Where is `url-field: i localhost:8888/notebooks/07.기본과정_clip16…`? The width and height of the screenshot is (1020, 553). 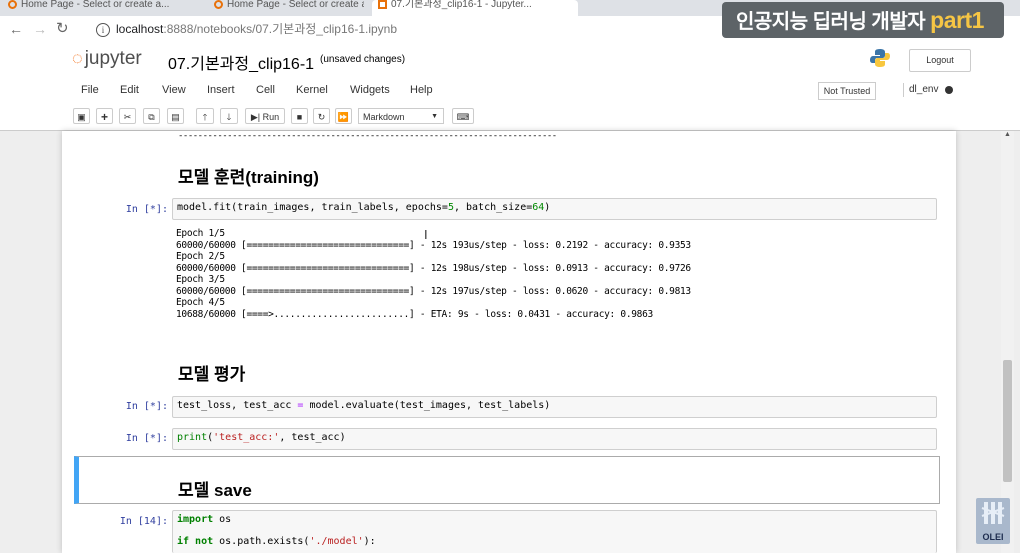 url-field: i localhost:8888/notebooks/07.기본과정_clip16… is located at coordinates (406, 29).